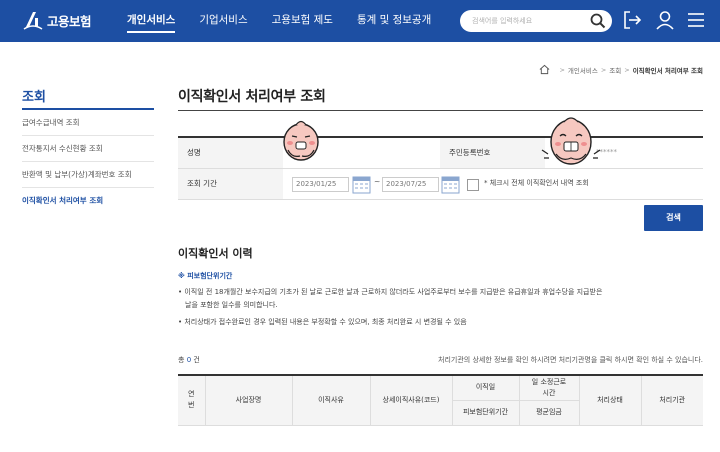 The width and height of the screenshot is (720, 452). Describe the element at coordinates (394, 19) in the screenshot. I see `nav-statistics: 통계 및 정보공개` at that location.